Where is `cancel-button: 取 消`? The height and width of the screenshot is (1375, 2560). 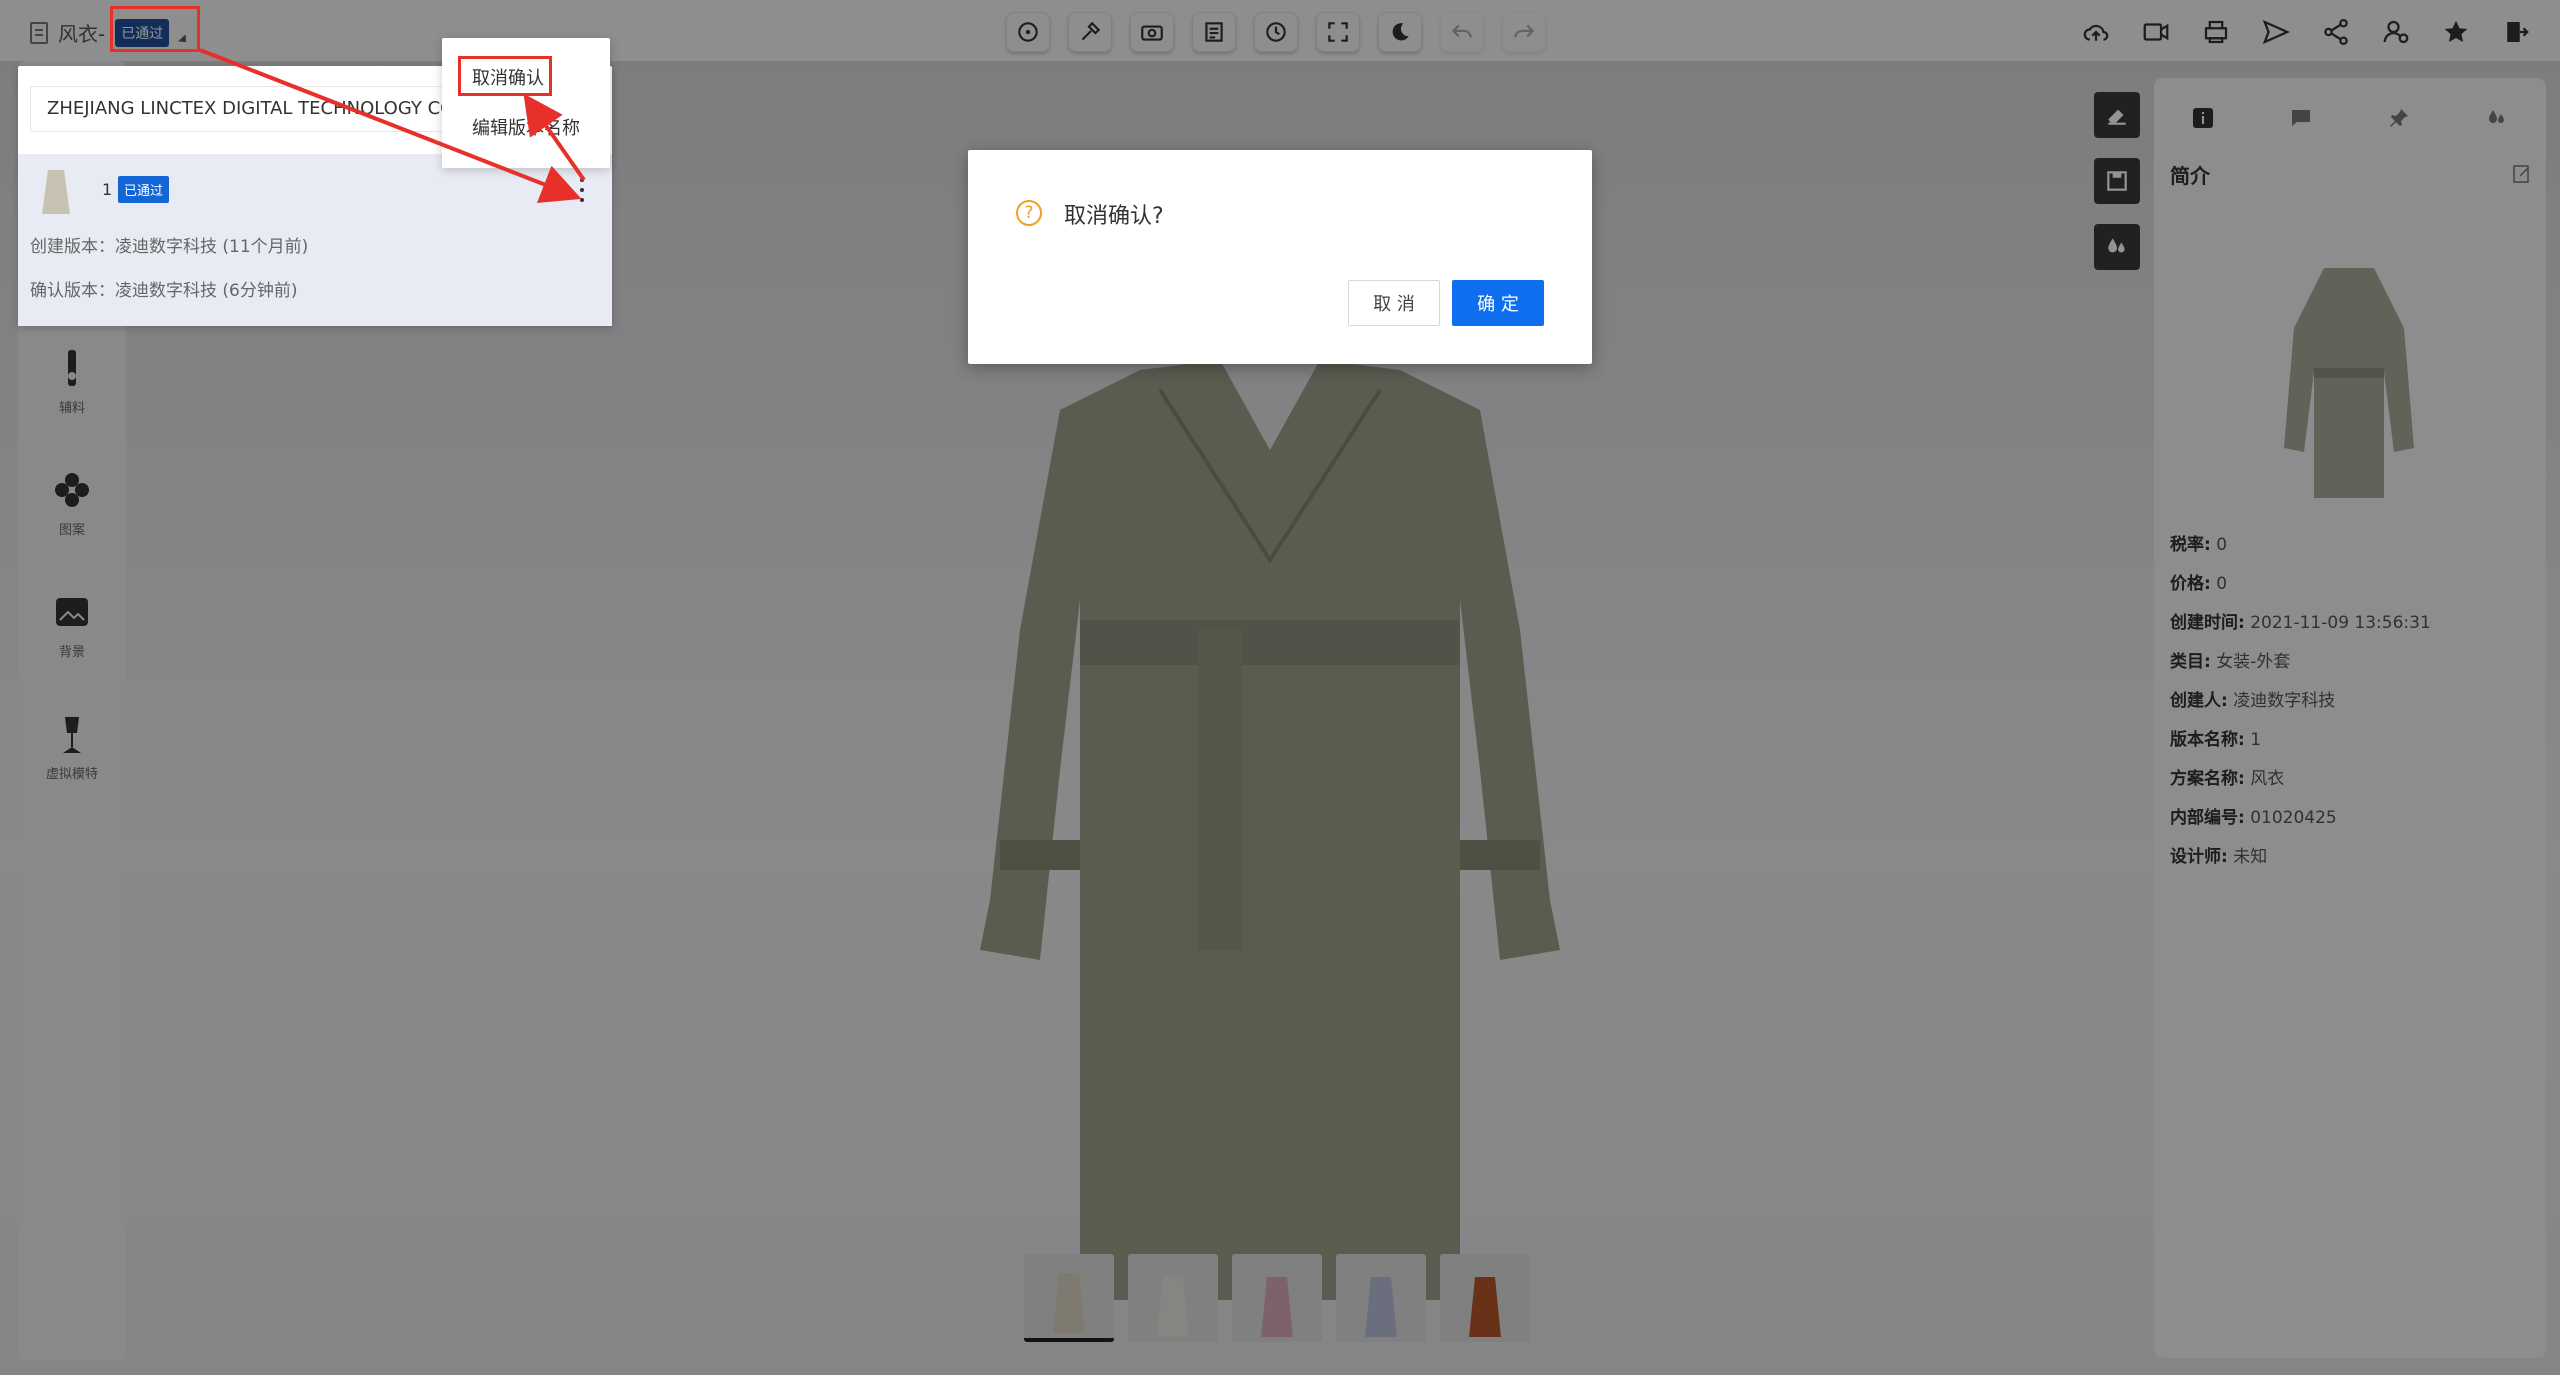 cancel-button: 取 消 is located at coordinates (1394, 303).